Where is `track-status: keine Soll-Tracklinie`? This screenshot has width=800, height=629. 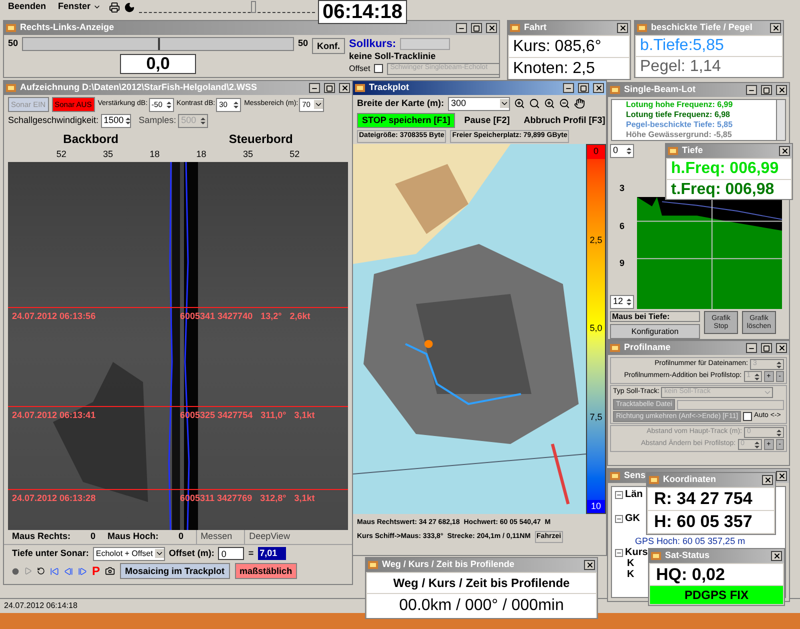 track-status: keine Soll-Tracklinie is located at coordinates (393, 56).